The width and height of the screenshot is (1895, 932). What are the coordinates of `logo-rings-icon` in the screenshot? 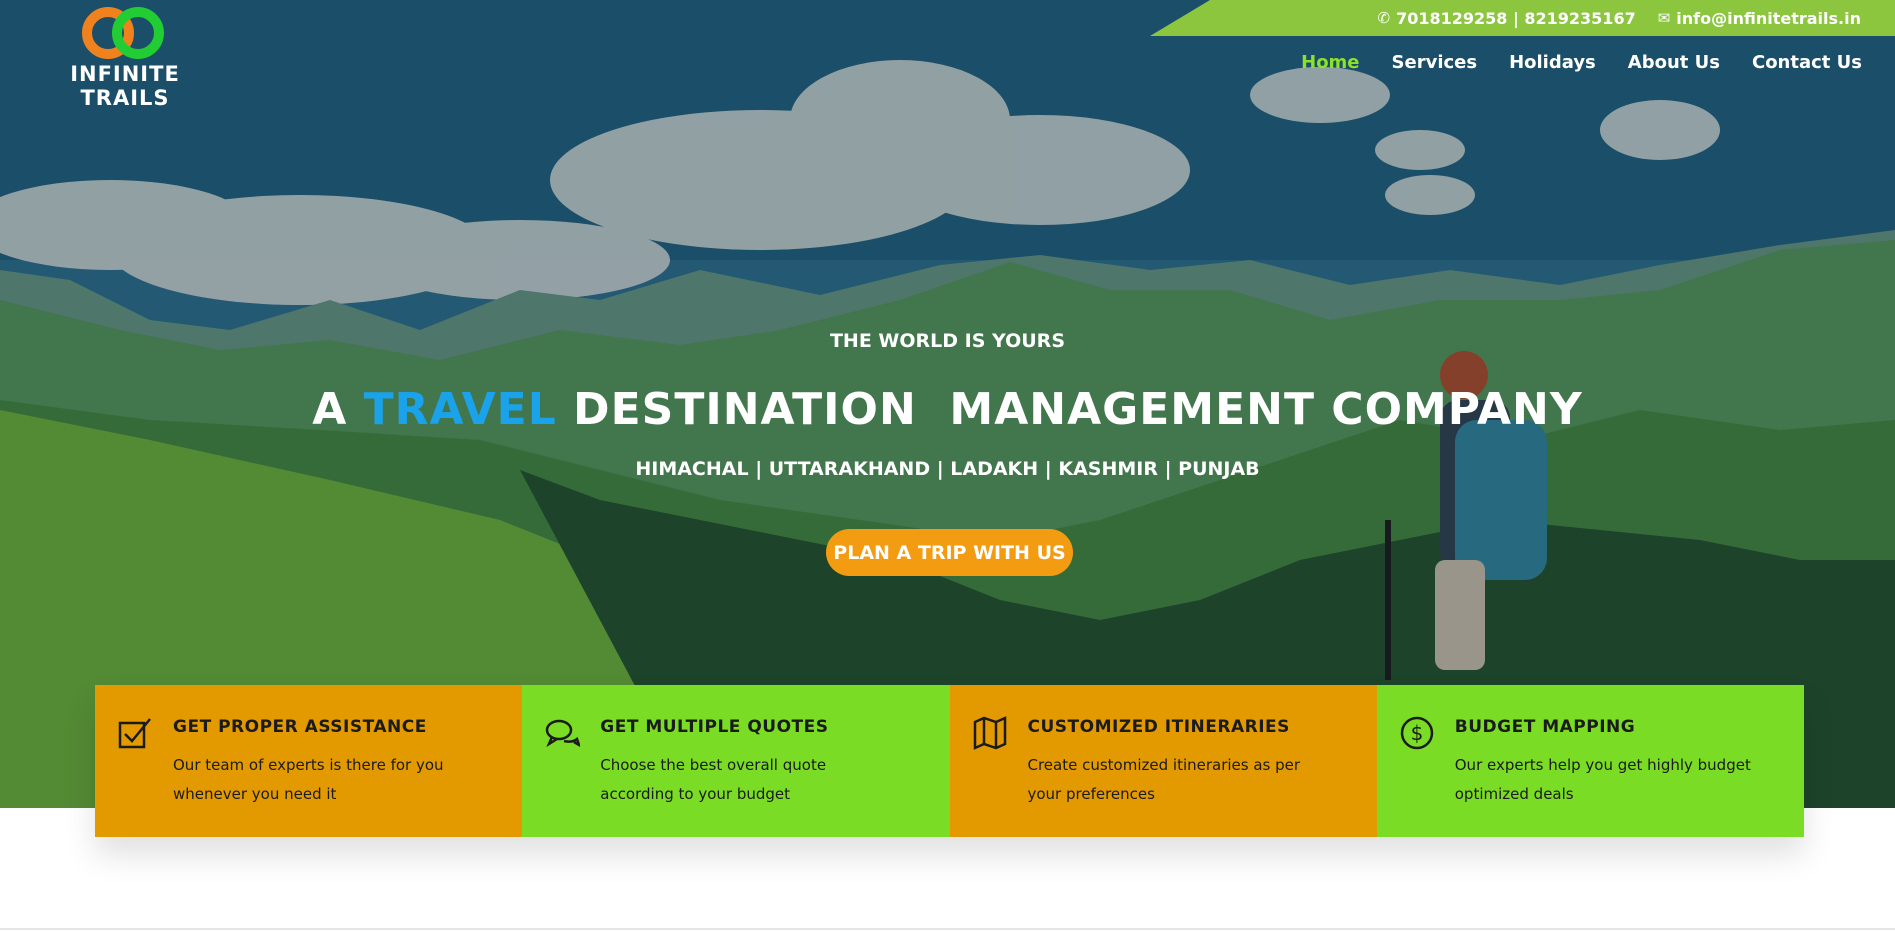 It's located at (123, 33).